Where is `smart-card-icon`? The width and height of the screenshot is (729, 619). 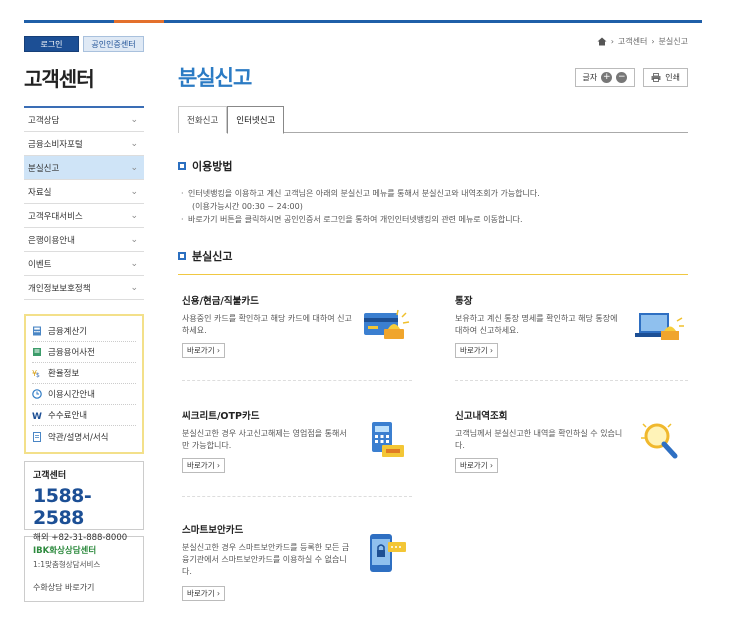
smart-card-icon is located at coordinates (388, 553).